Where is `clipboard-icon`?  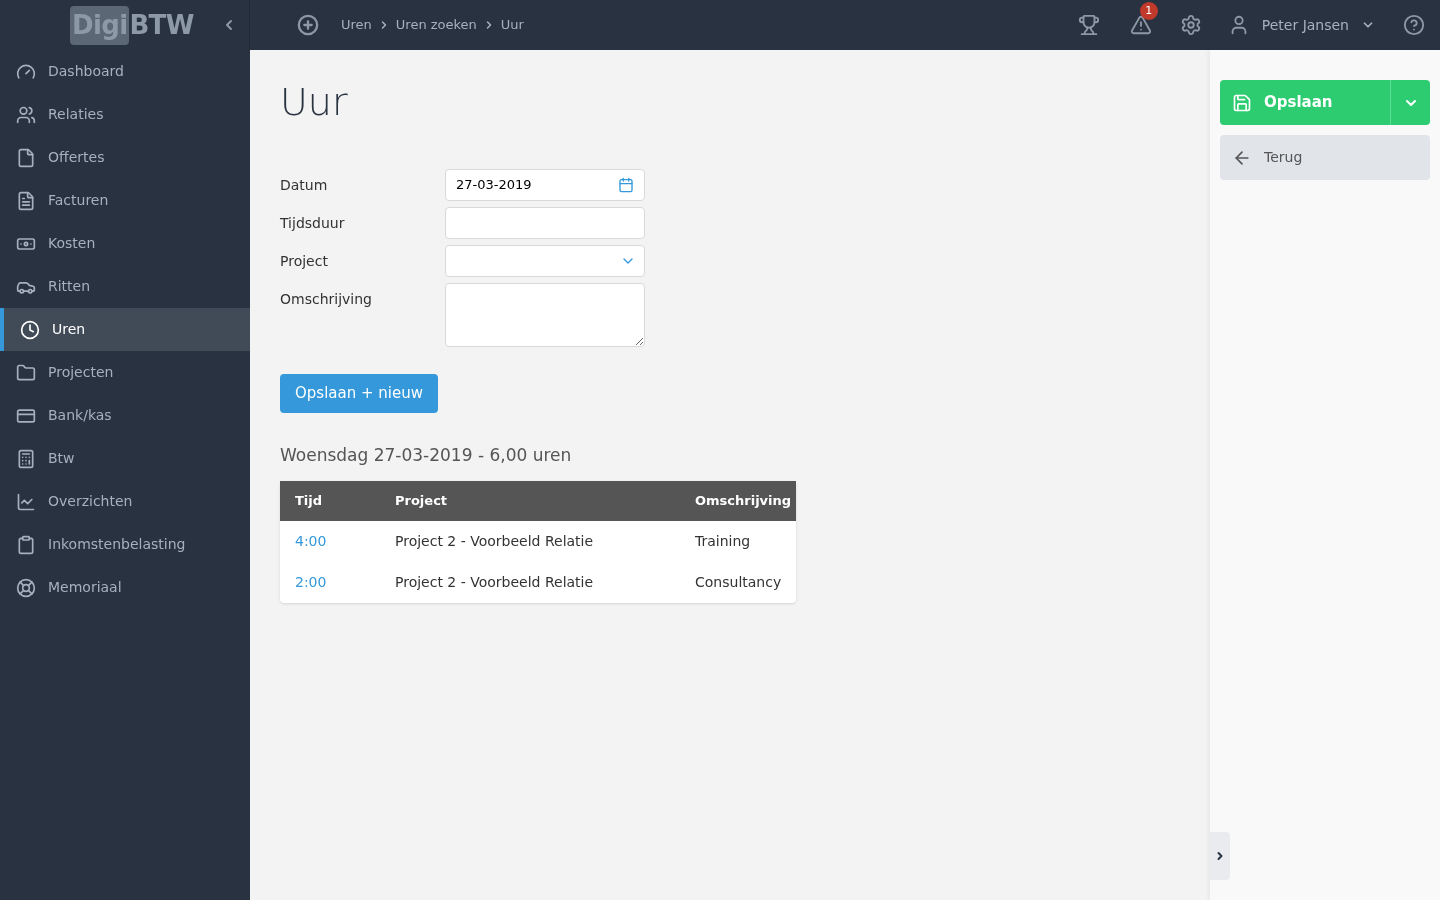 clipboard-icon is located at coordinates (26, 544).